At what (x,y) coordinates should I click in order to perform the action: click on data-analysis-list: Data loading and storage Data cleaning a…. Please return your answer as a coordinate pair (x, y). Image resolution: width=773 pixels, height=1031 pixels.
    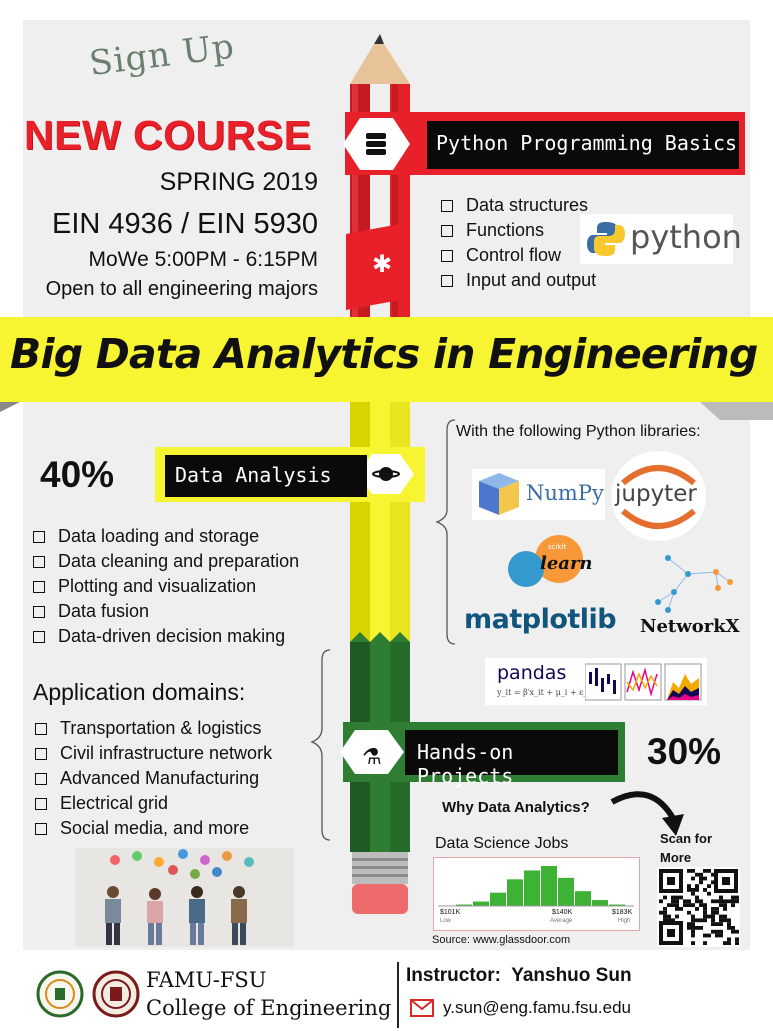
    Looking at the image, I should click on (166, 586).